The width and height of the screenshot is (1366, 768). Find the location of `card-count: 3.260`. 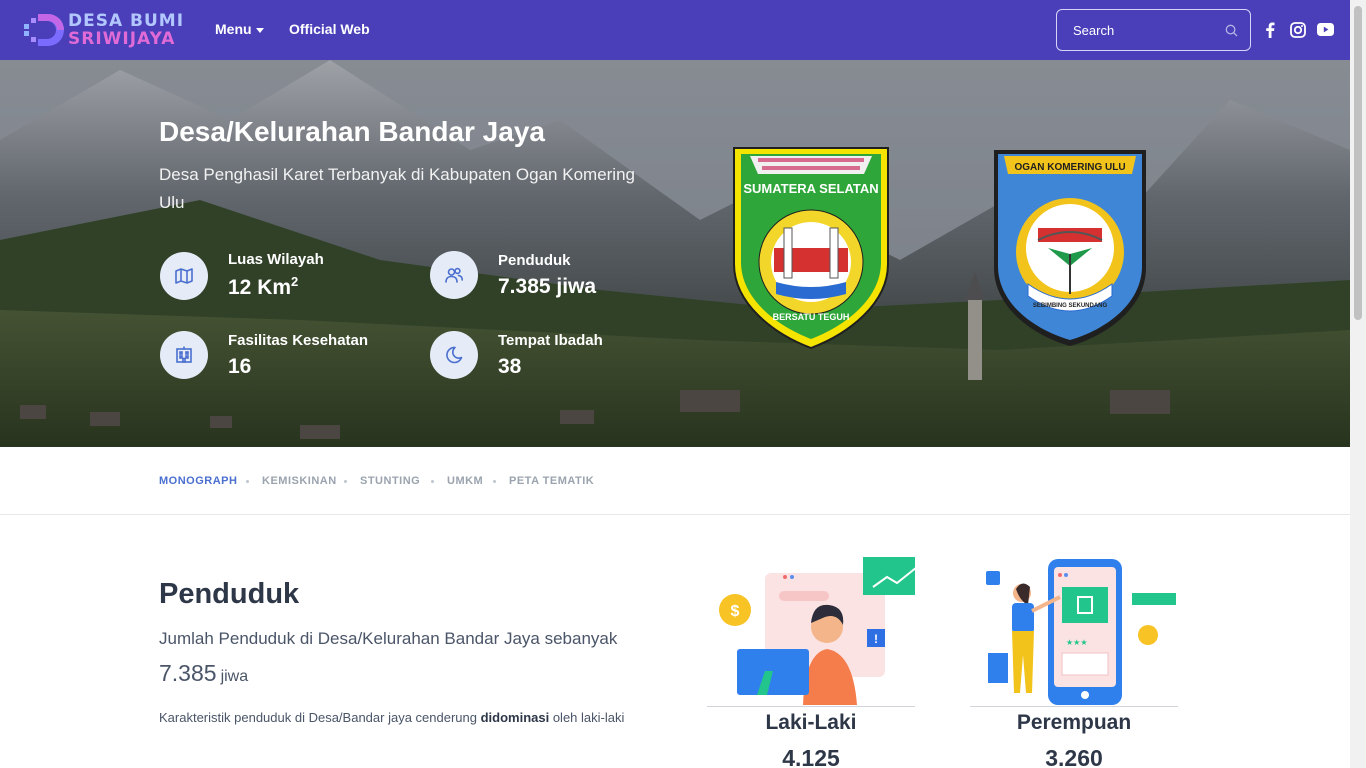

card-count: 3.260 is located at coordinates (1074, 756).